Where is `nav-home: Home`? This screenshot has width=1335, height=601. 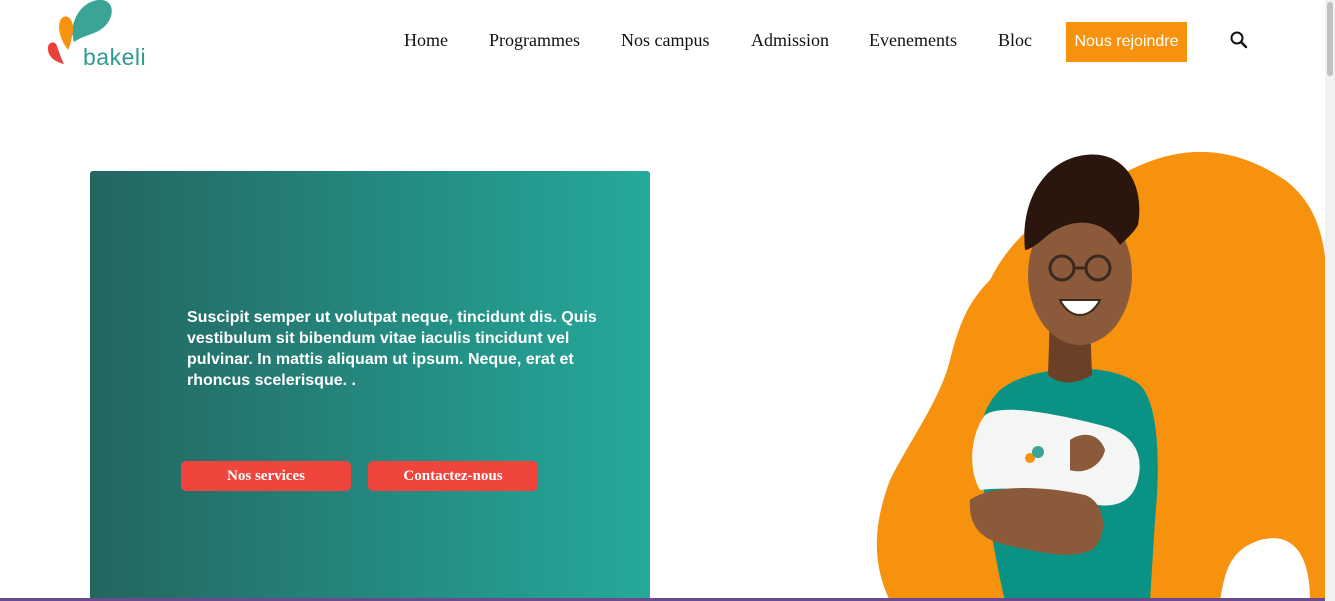
nav-home: Home is located at coordinates (426, 40).